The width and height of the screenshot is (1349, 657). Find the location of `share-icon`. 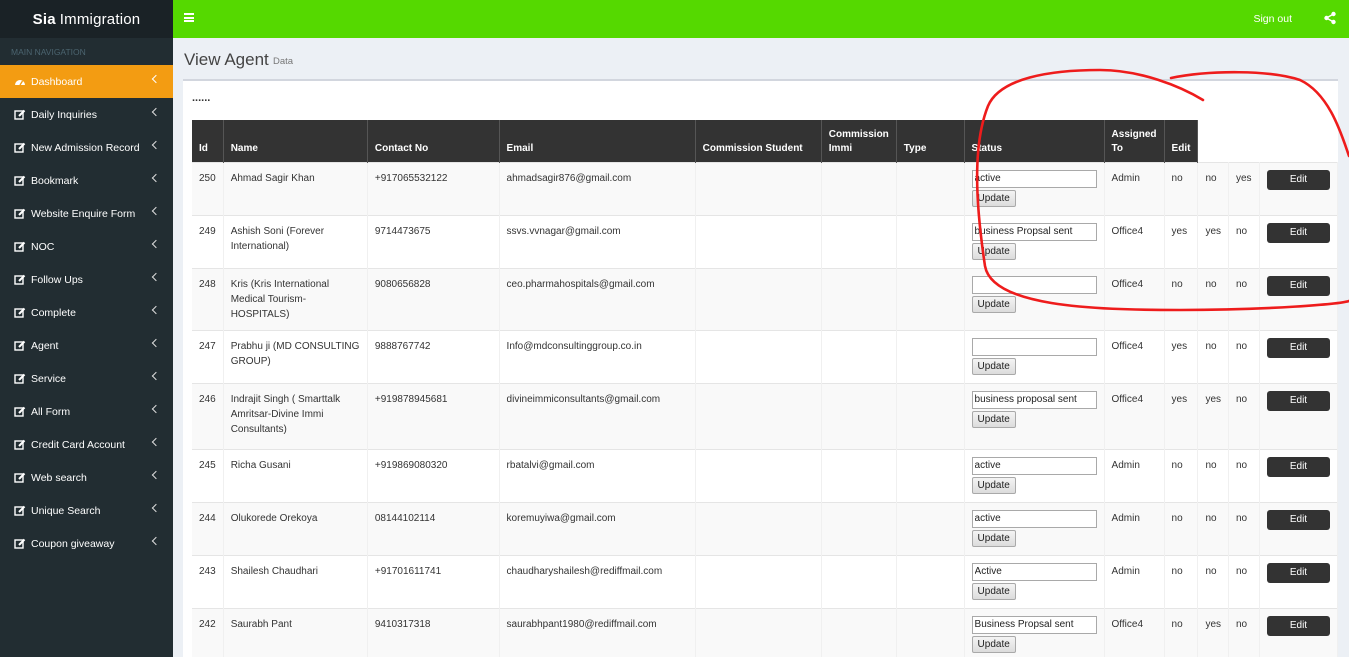

share-icon is located at coordinates (1330, 18).